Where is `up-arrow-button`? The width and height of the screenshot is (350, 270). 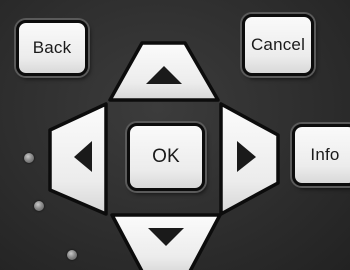
up-arrow-button is located at coordinates (164, 71).